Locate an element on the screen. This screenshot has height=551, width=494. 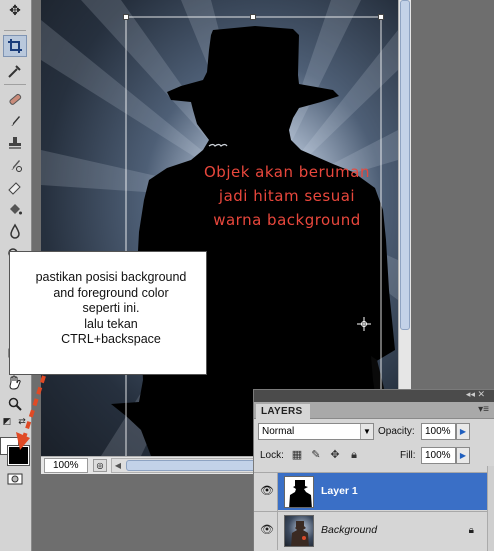
blend-mode-select: Normal ▼ is located at coordinates (316, 431).